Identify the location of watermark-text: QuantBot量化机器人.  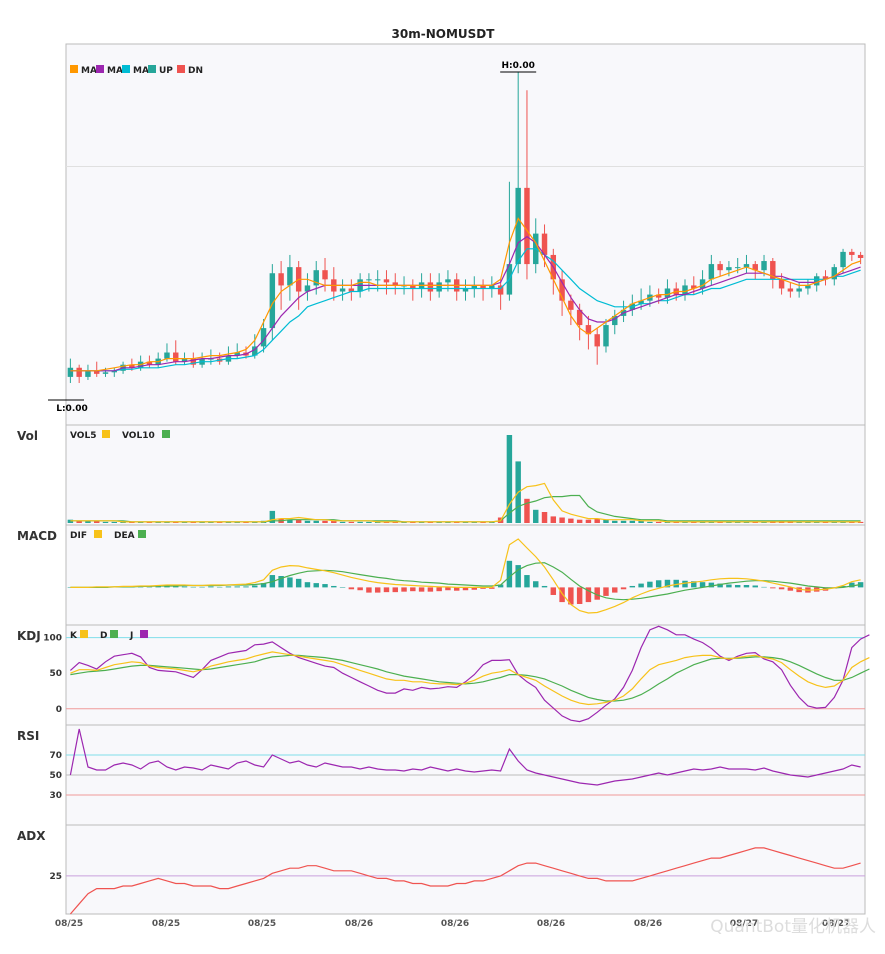
(793, 927).